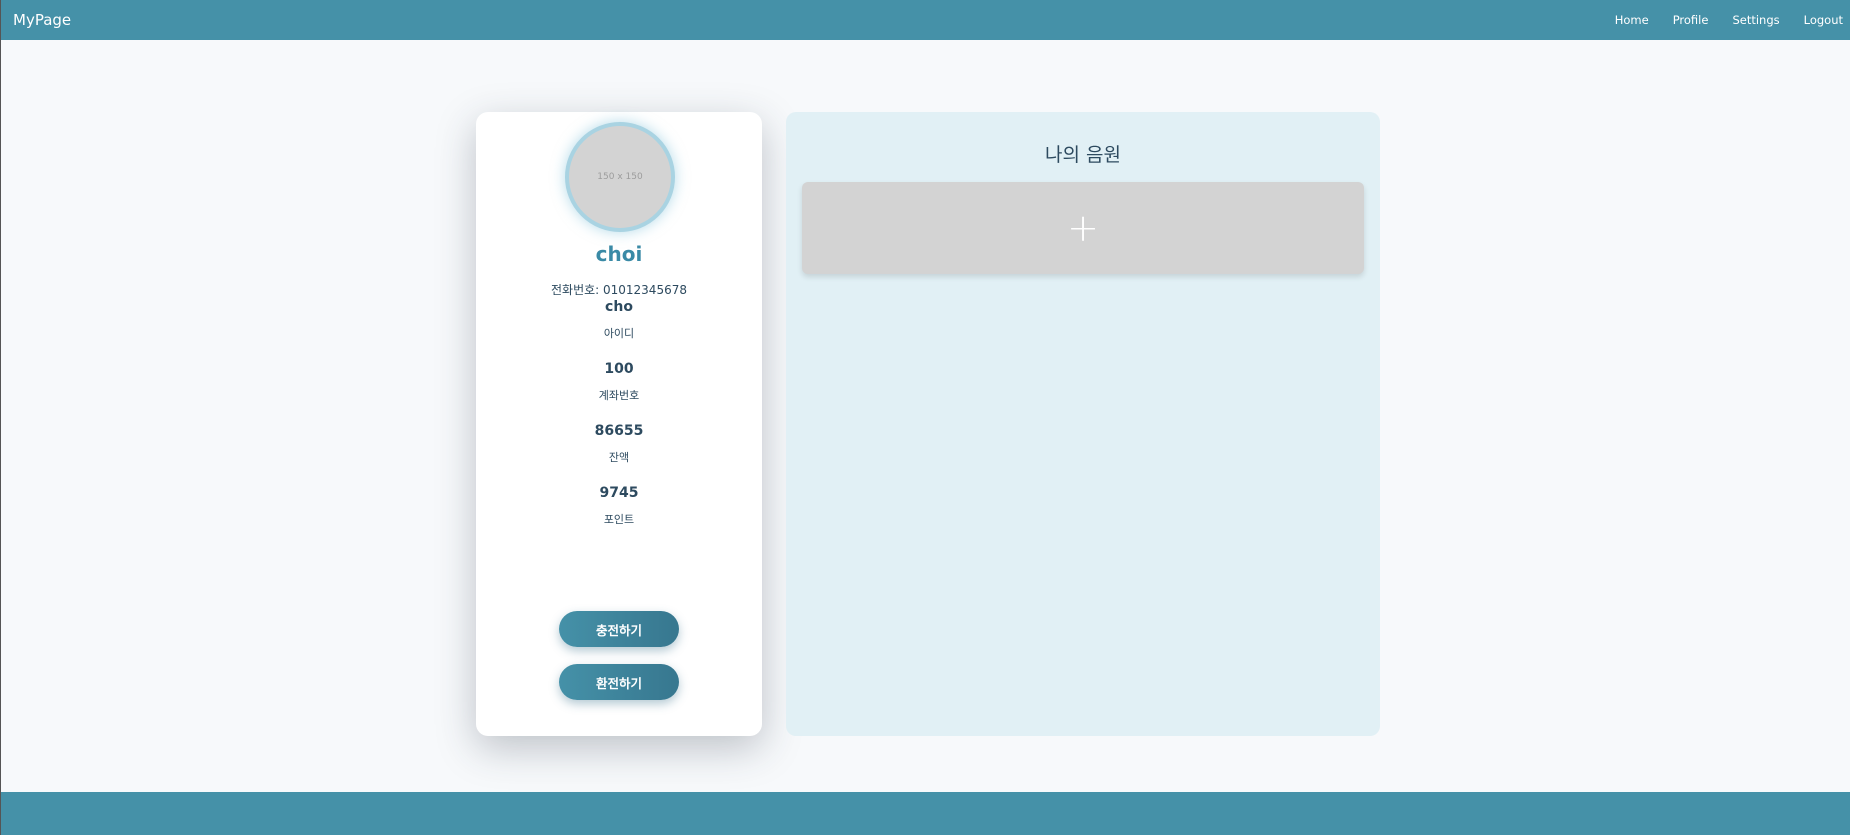 This screenshot has width=1850, height=835. What do you see at coordinates (1755, 20) in the screenshot?
I see `nav-settings-link: Settings` at bounding box center [1755, 20].